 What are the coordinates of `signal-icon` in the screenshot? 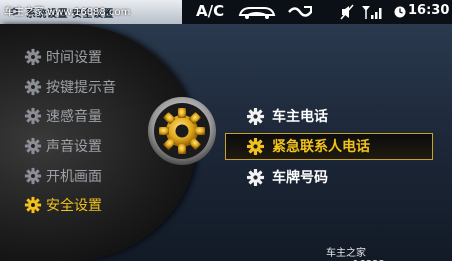 It's located at (372, 12).